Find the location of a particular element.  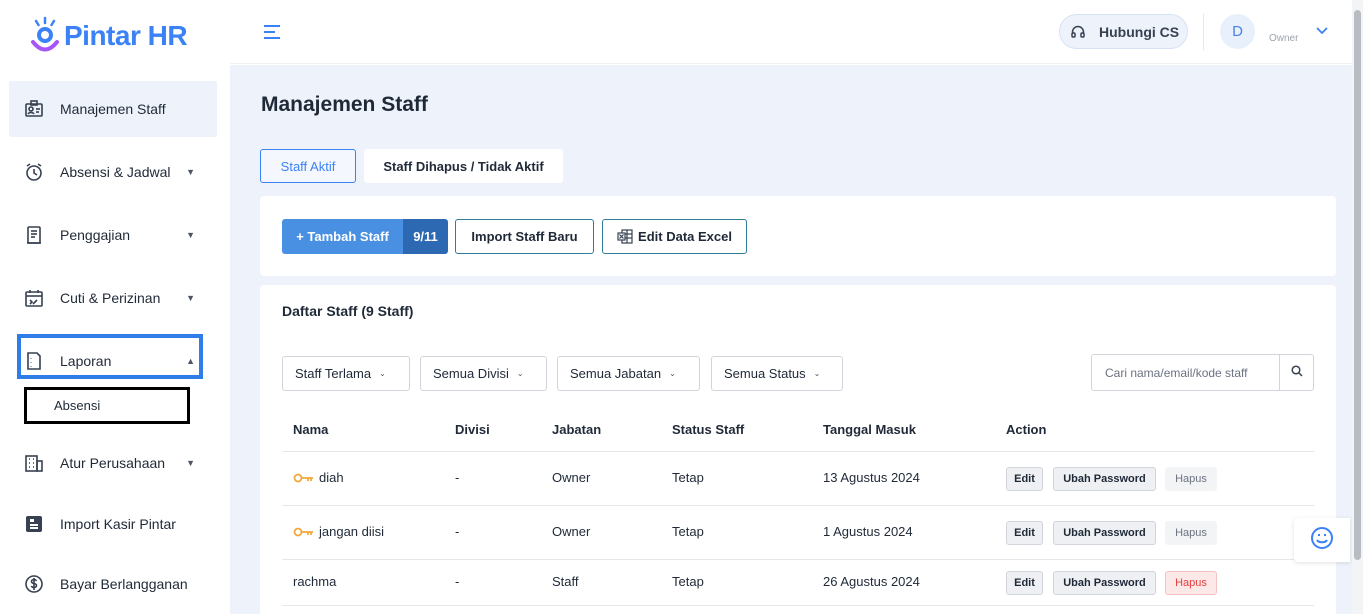

status-filter-select: Semua Status ⌄ is located at coordinates (777, 373).